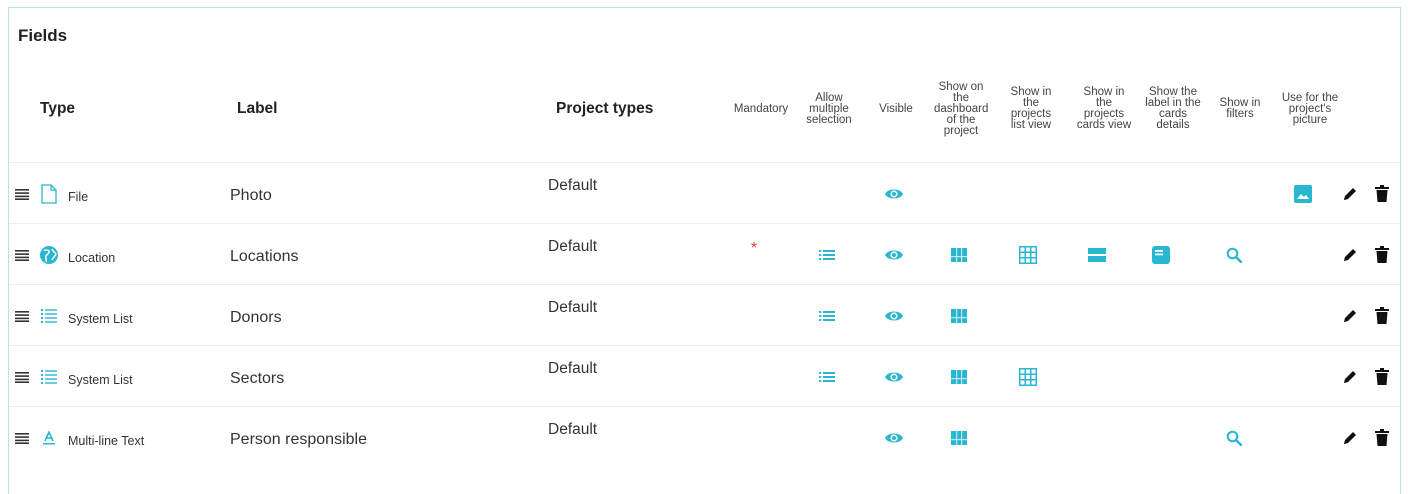  I want to click on header-line: Show on, so click(961, 86).